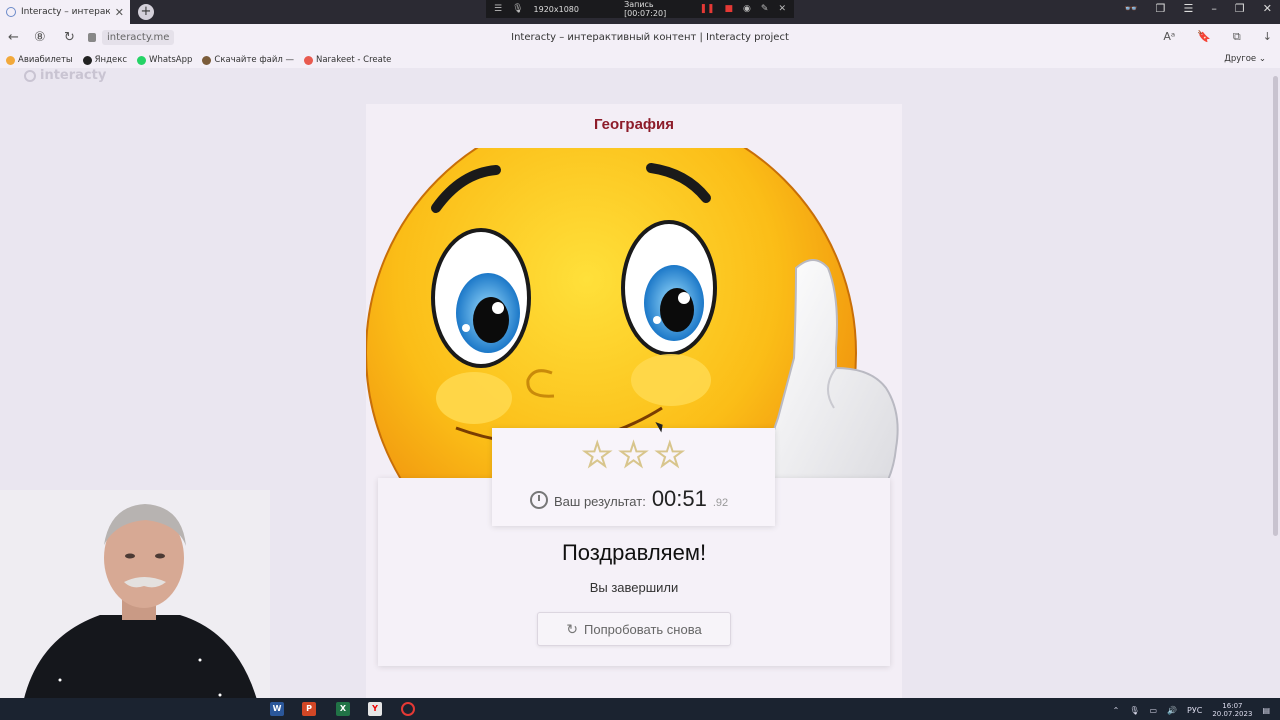 The width and height of the screenshot is (1280, 720). I want to click on menu-icon: ☰, so click(498, 9).